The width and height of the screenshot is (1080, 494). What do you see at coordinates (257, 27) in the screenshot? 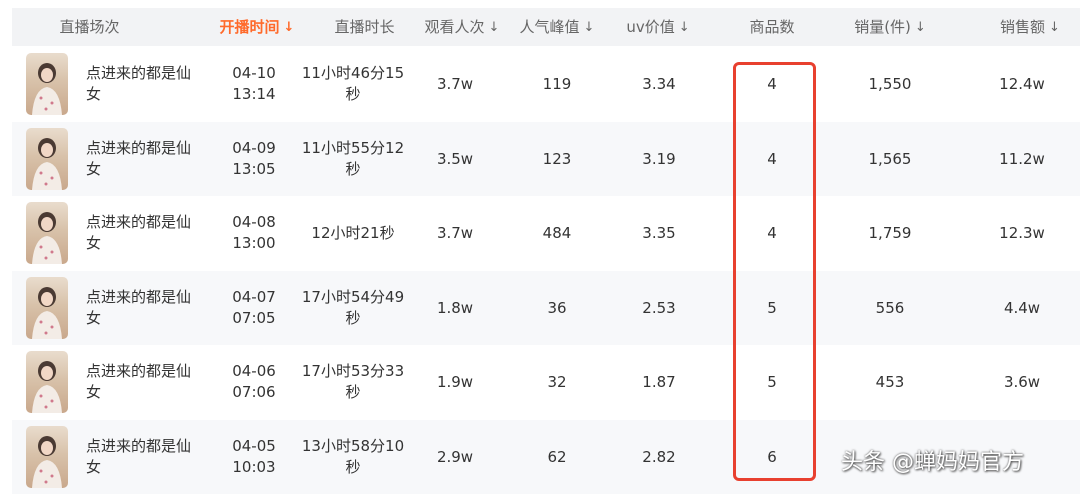
I see `column-header-start-time: 开播时间 ↓` at bounding box center [257, 27].